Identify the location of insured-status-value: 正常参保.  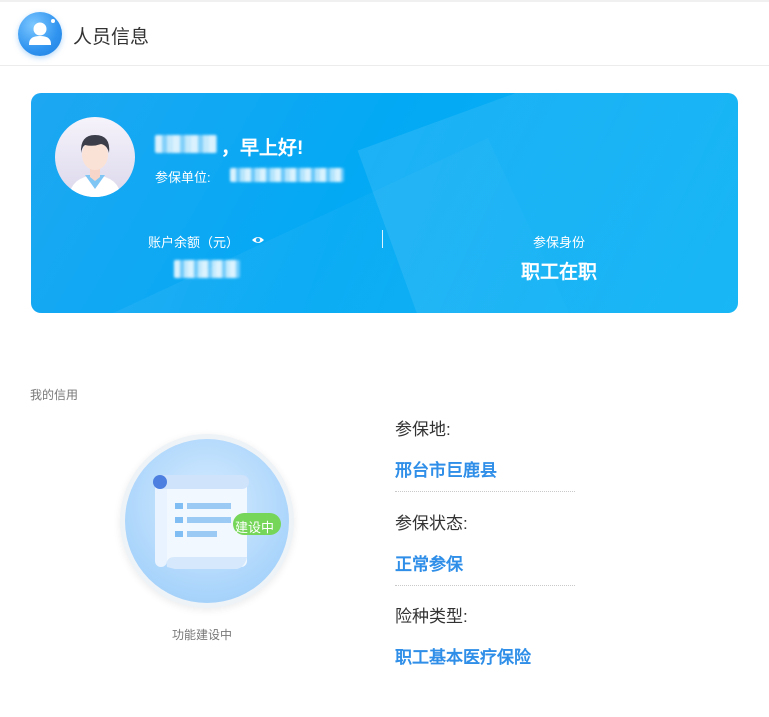
(429, 564).